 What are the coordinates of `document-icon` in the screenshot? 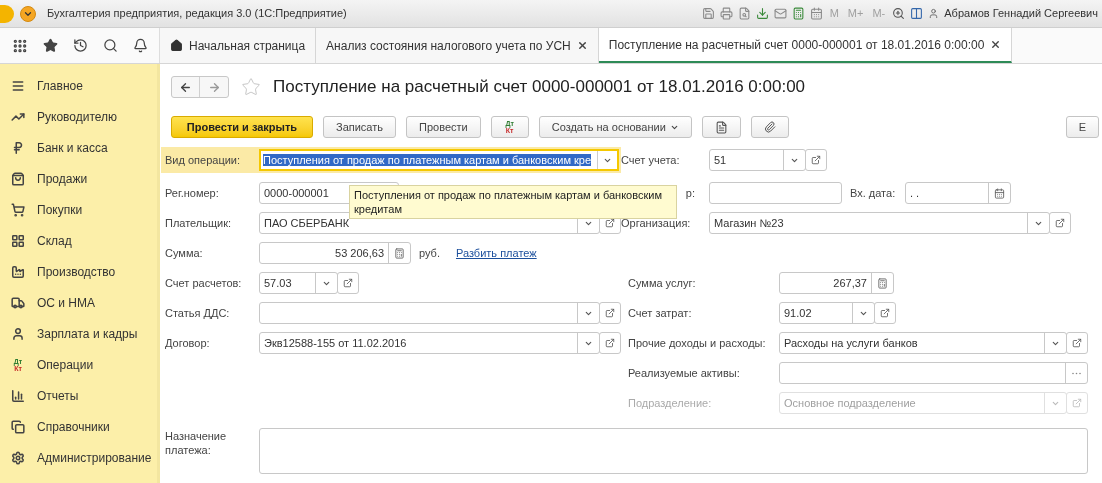 It's located at (721, 127).